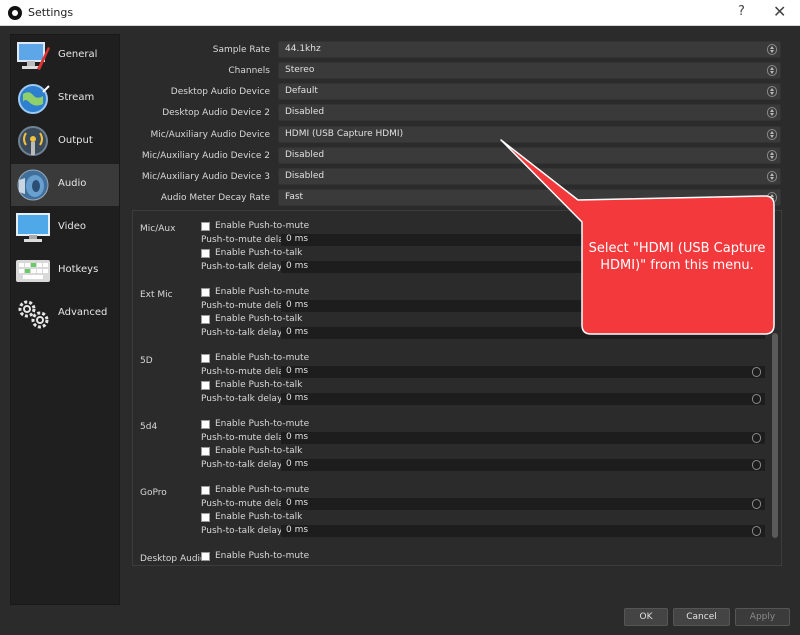  What do you see at coordinates (33, 314) in the screenshot?
I see `gears-icon` at bounding box center [33, 314].